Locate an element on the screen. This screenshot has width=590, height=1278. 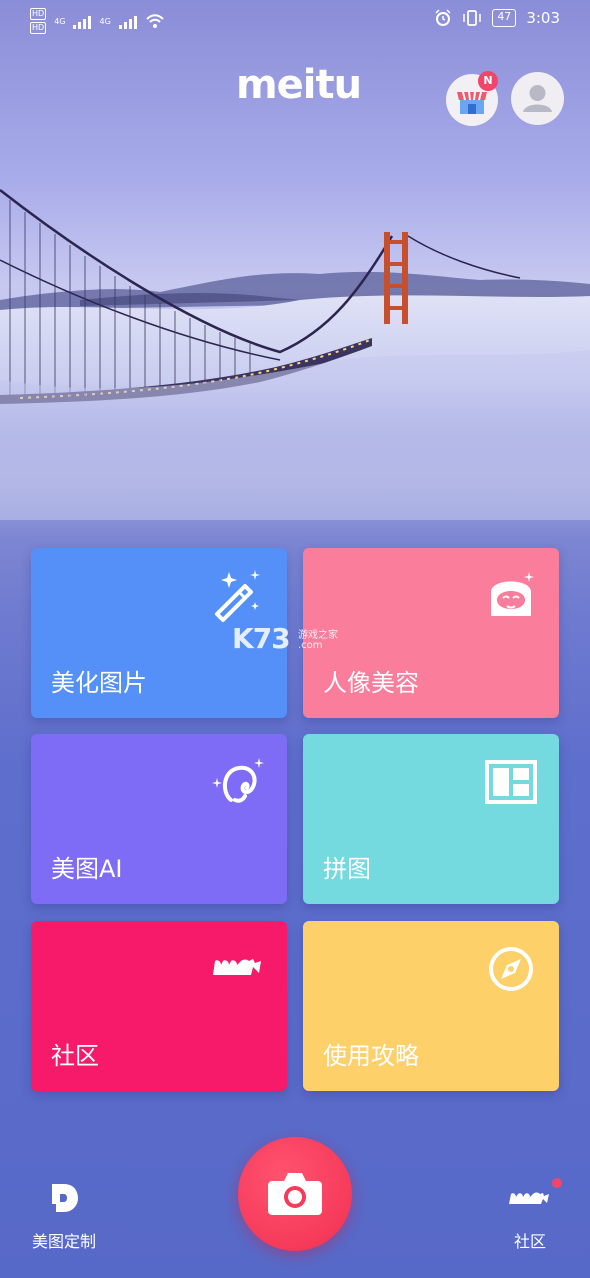
status-bar: HD HD 4G 4G 47 3:03 is located at coordinates (295, 21).